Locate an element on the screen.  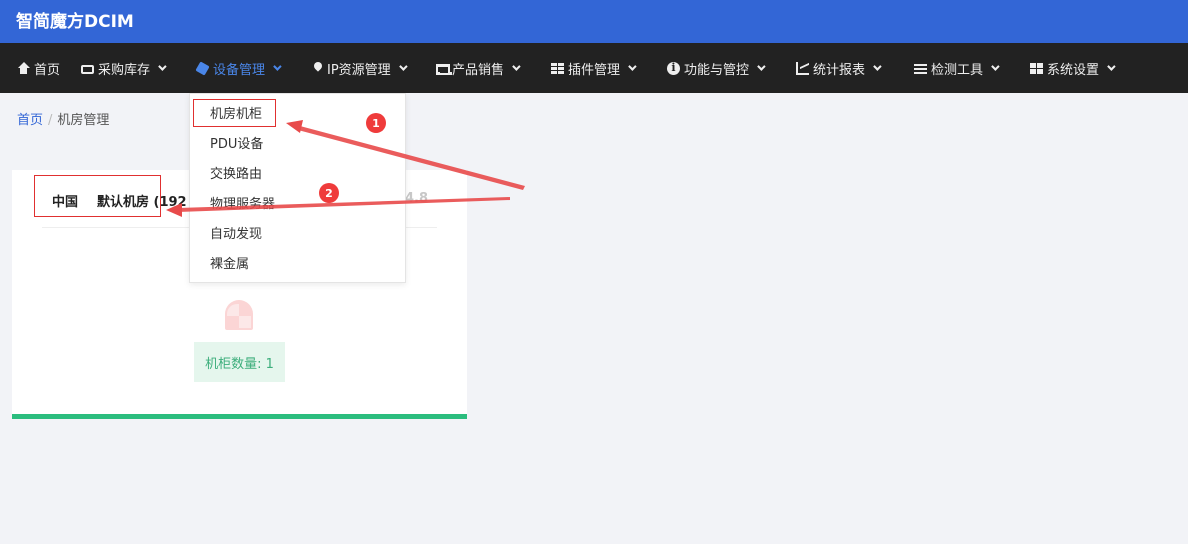
nav-home-label: 首页 is located at coordinates (47, 70).